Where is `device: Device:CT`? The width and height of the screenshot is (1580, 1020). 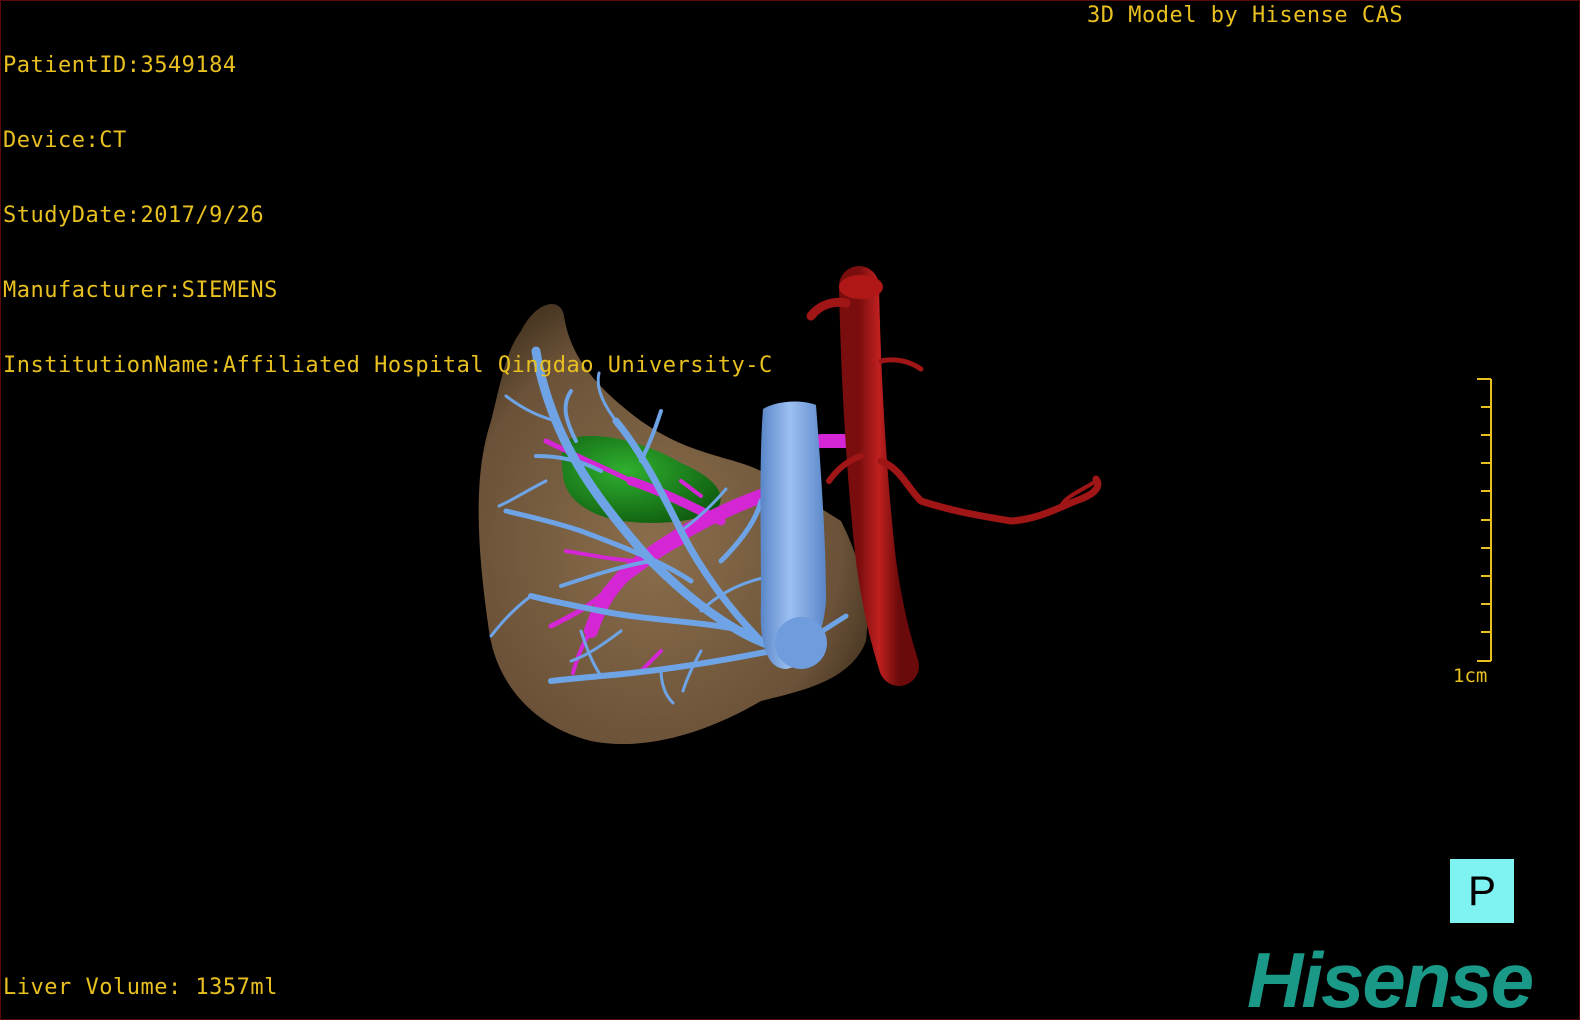 device: Device:CT is located at coordinates (65, 140).